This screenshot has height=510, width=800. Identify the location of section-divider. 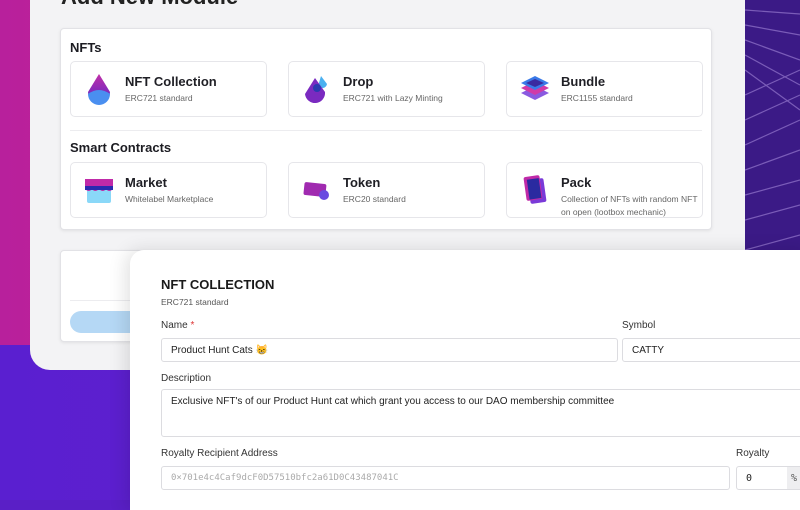
(386, 130).